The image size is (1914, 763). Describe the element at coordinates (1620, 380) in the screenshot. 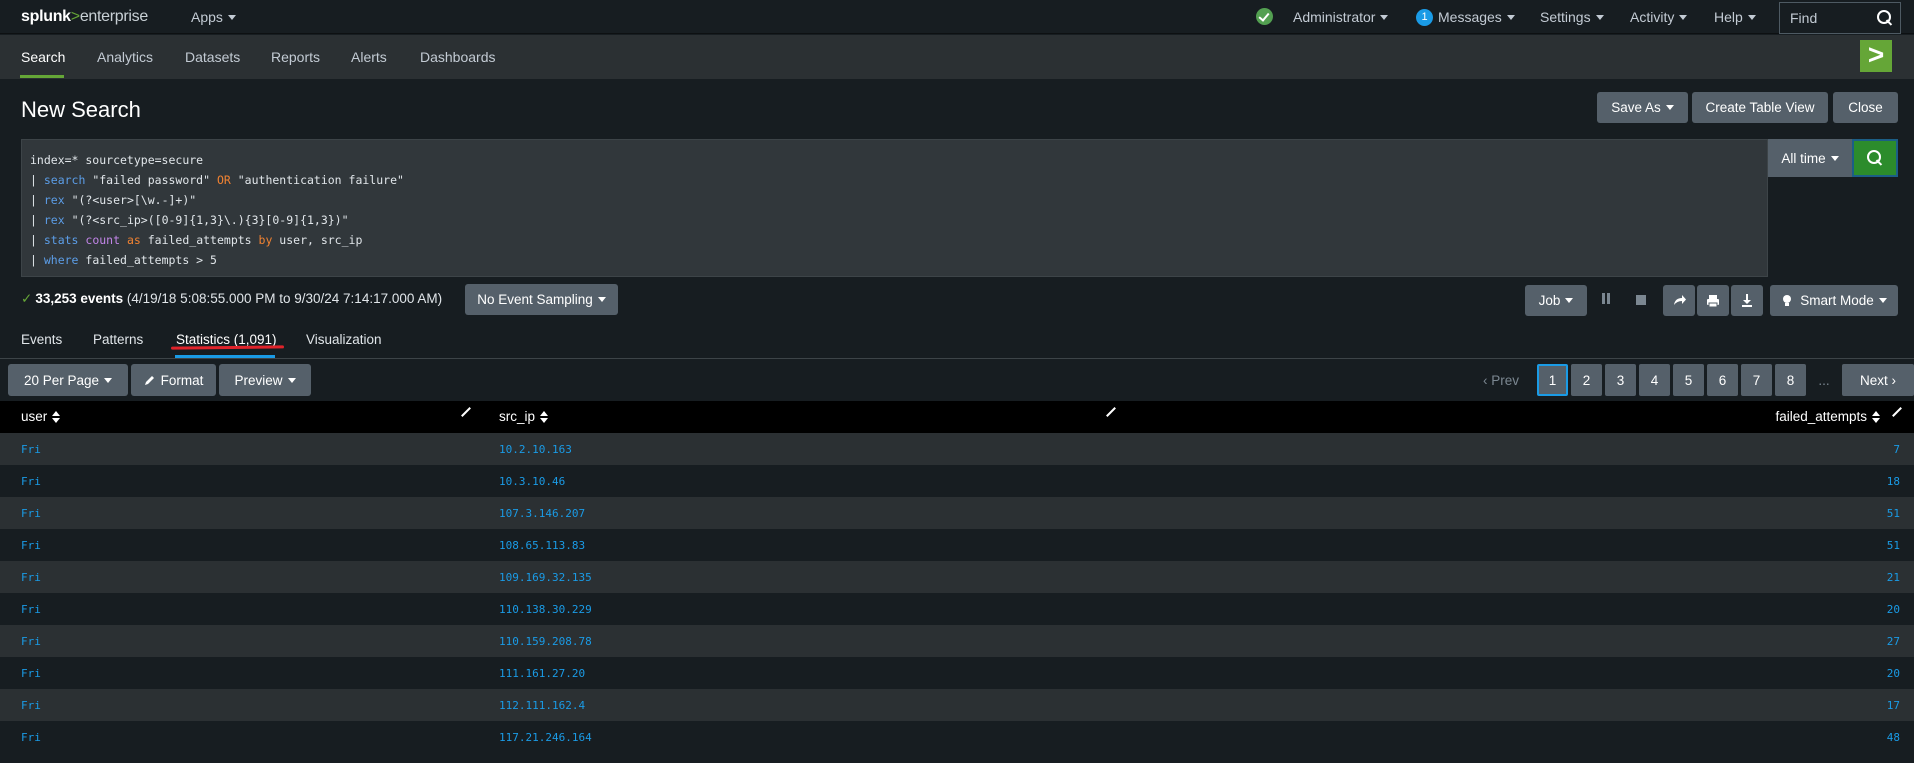

I see `pager-page-3: 3` at that location.